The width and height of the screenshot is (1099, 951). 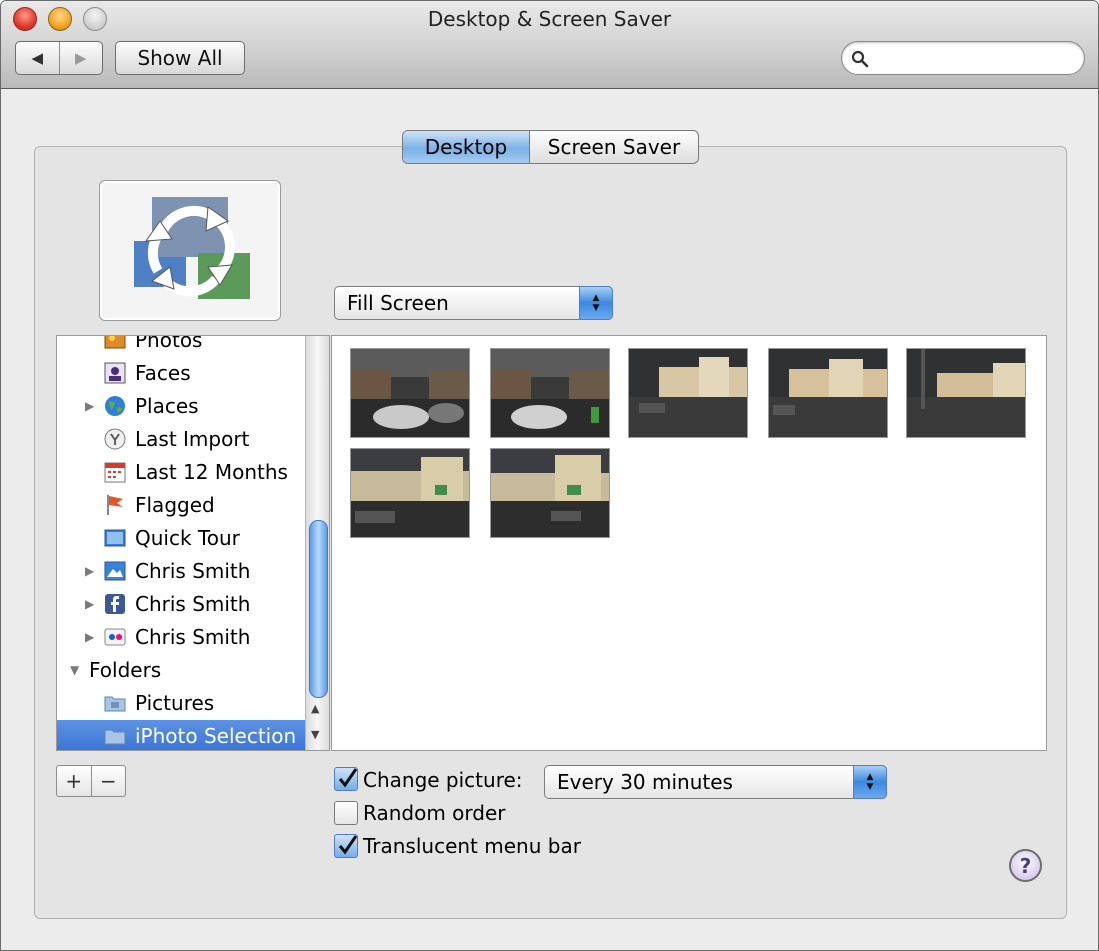 What do you see at coordinates (125, 670) in the screenshot?
I see `sidebar-group-label: Folders` at bounding box center [125, 670].